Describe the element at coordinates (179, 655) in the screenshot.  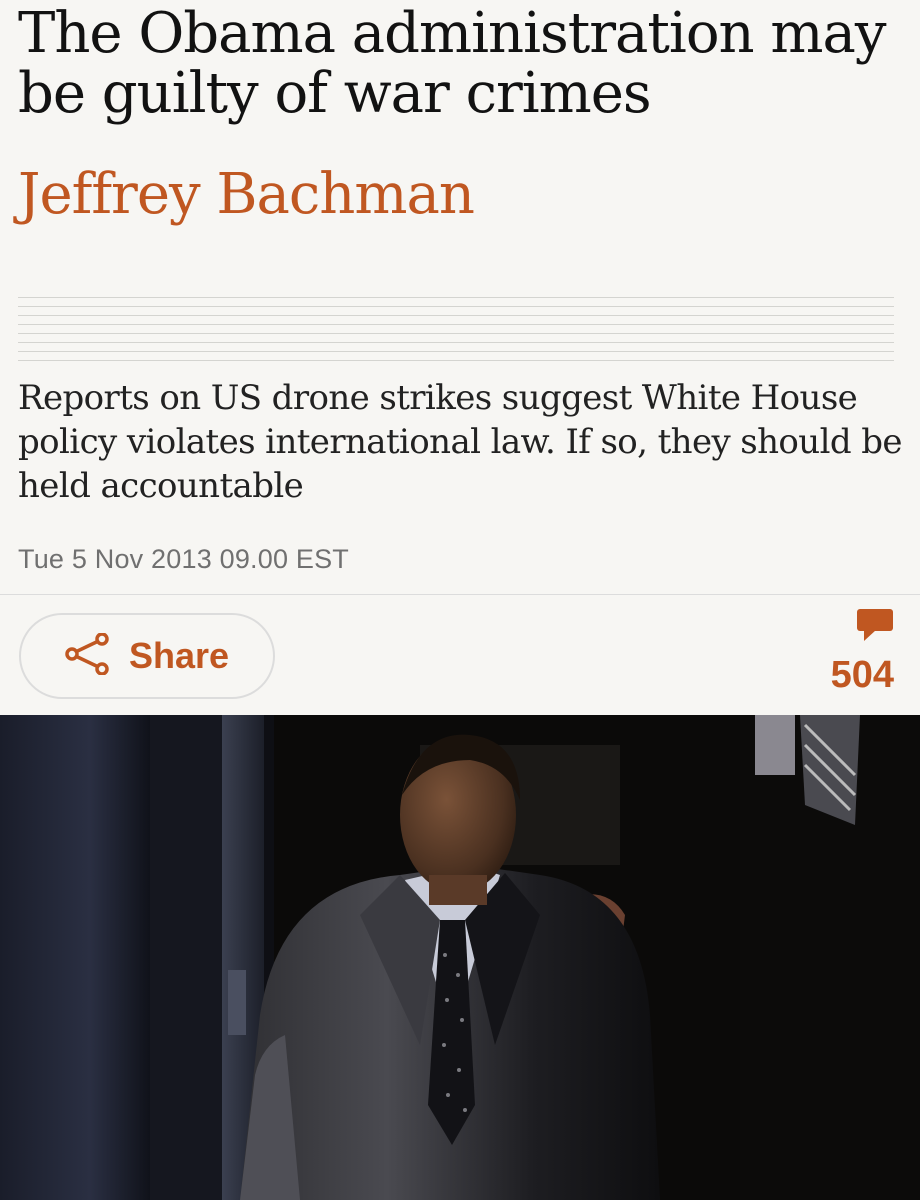
I see `share-label: Share` at that location.